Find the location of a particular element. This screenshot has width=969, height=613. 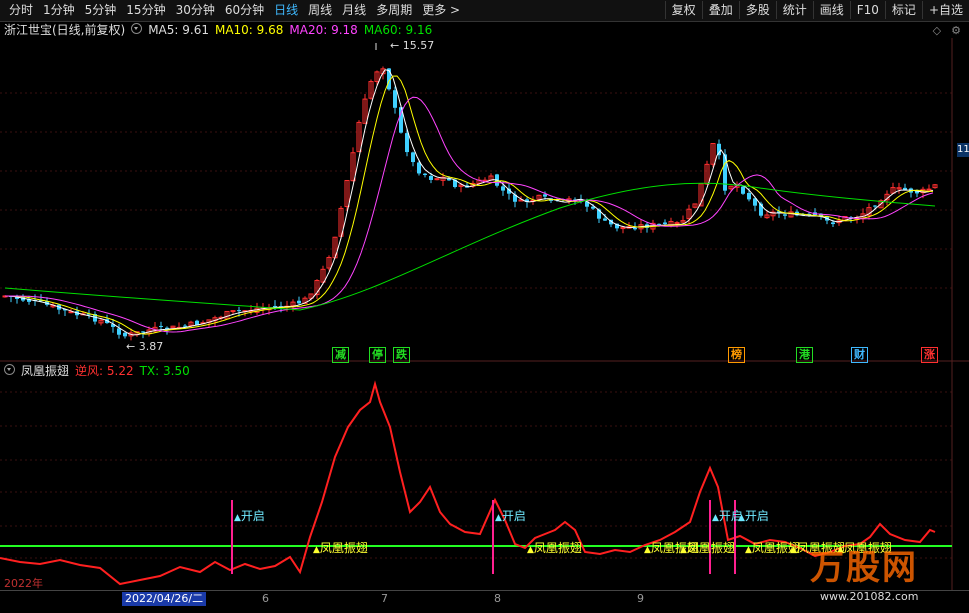

year-label: 2022年 is located at coordinates (23, 583).